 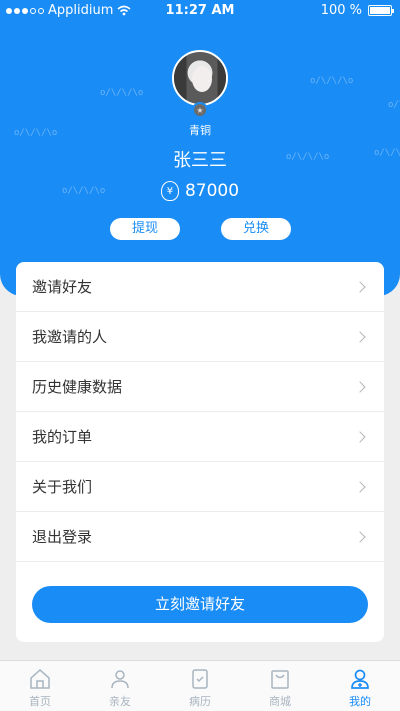 What do you see at coordinates (145, 229) in the screenshot?
I see `withdraw-button: 提现` at bounding box center [145, 229].